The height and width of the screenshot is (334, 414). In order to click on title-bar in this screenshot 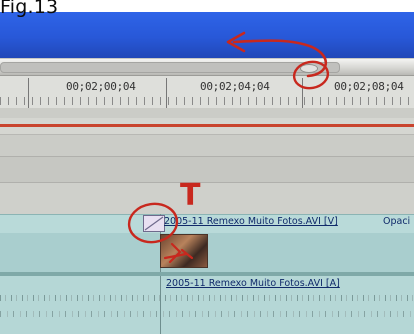, I will do `click(207, 35)`.